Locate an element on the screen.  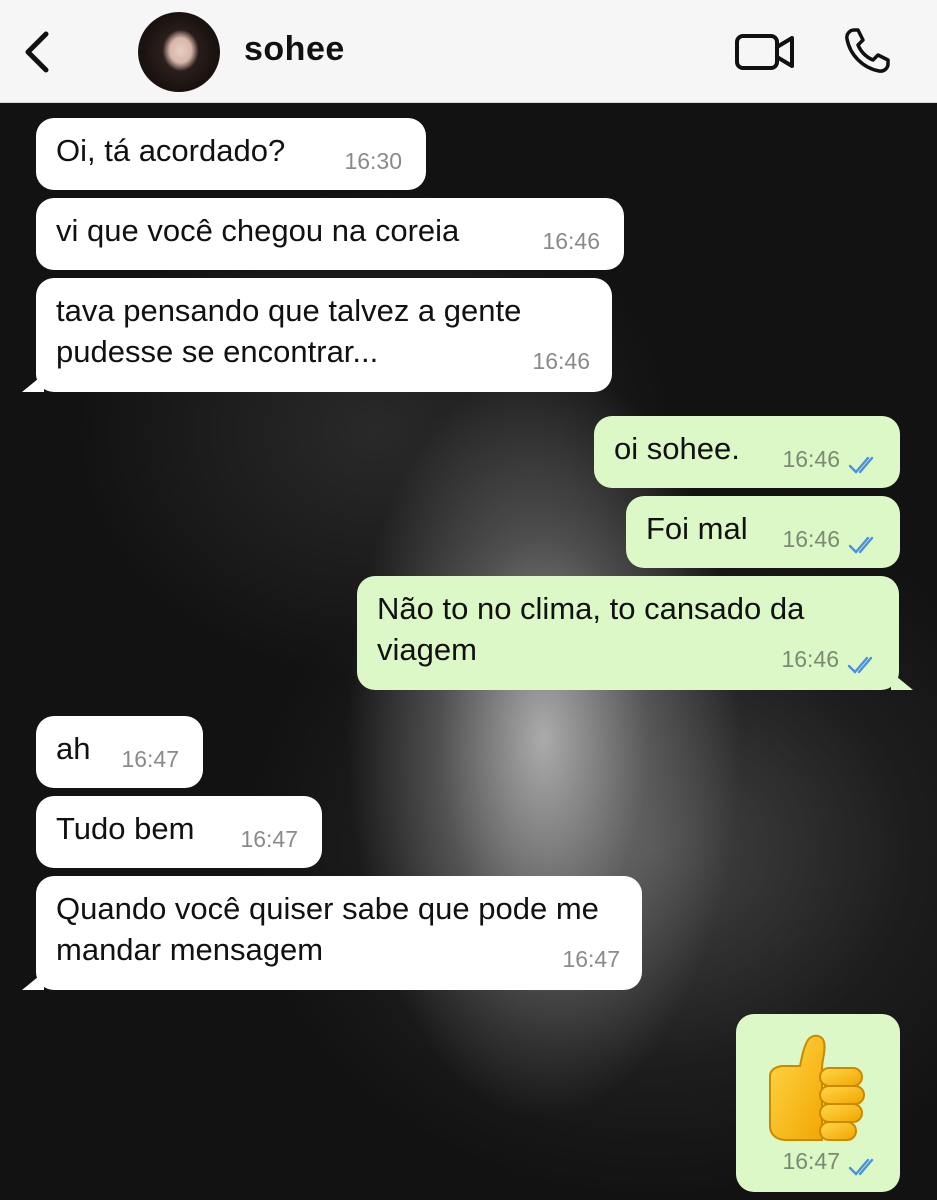
message-text: oi sohee. is located at coordinates (677, 448).